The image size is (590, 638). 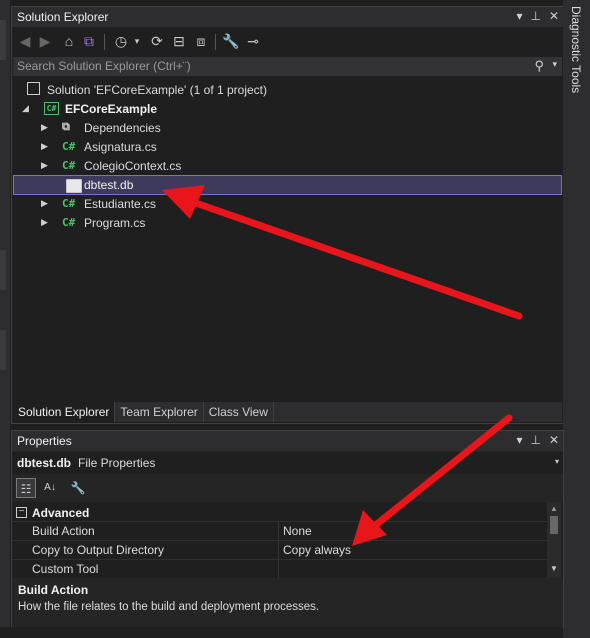 What do you see at coordinates (342, 252) in the screenshot?
I see `red-arrow-to-dbtest` at bounding box center [342, 252].